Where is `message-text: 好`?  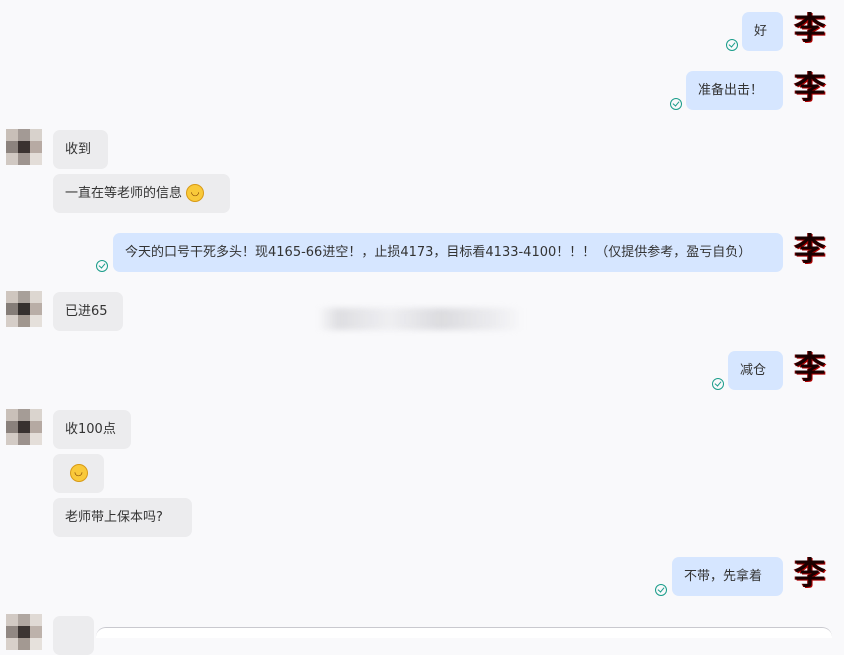 message-text: 好 is located at coordinates (761, 31).